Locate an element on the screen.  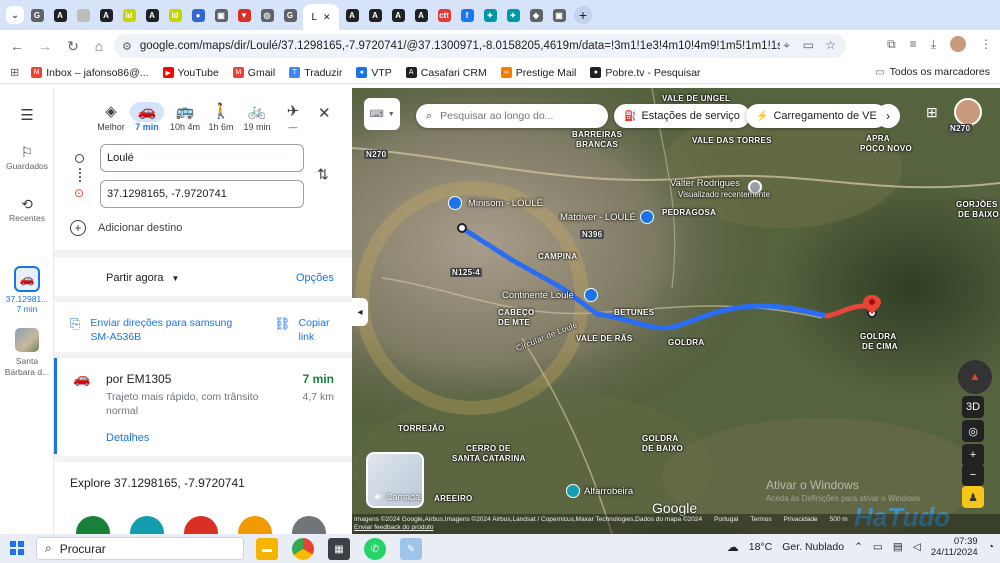
close-tab-icon: ✕ is located at coordinates (327, 17).